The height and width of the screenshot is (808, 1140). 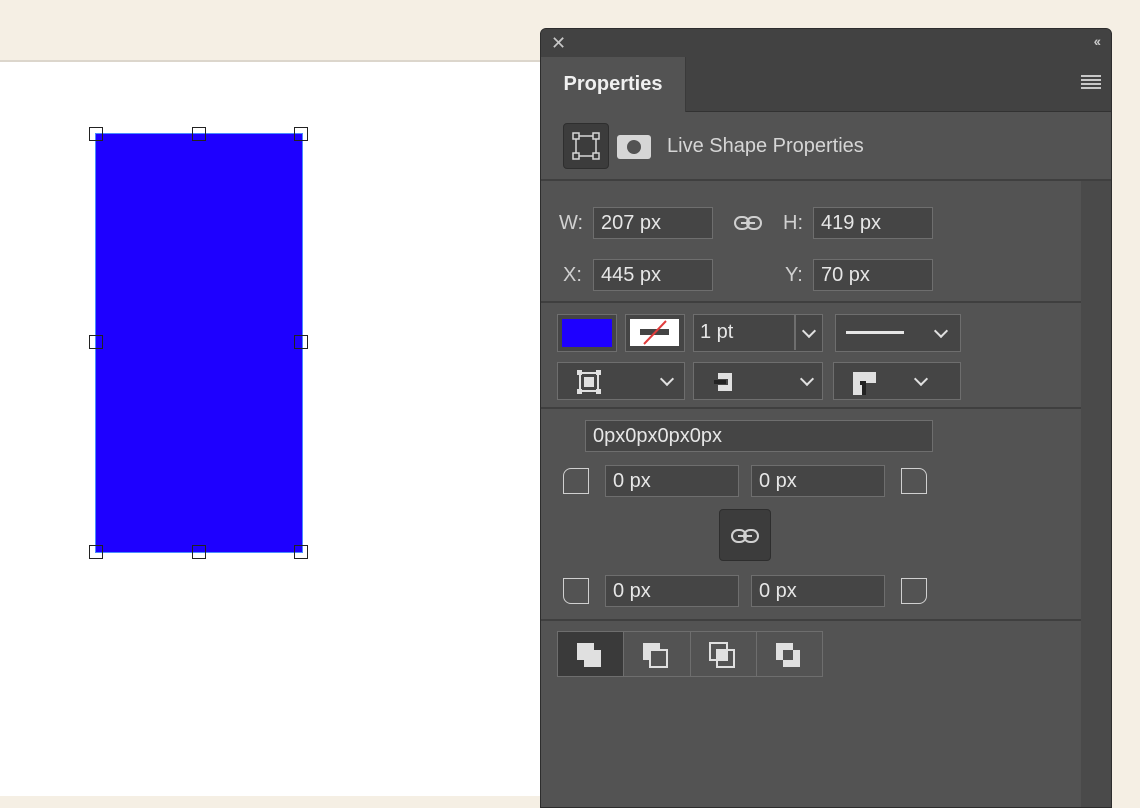 I want to click on stroke-cap-icon, so click(x=723, y=382).